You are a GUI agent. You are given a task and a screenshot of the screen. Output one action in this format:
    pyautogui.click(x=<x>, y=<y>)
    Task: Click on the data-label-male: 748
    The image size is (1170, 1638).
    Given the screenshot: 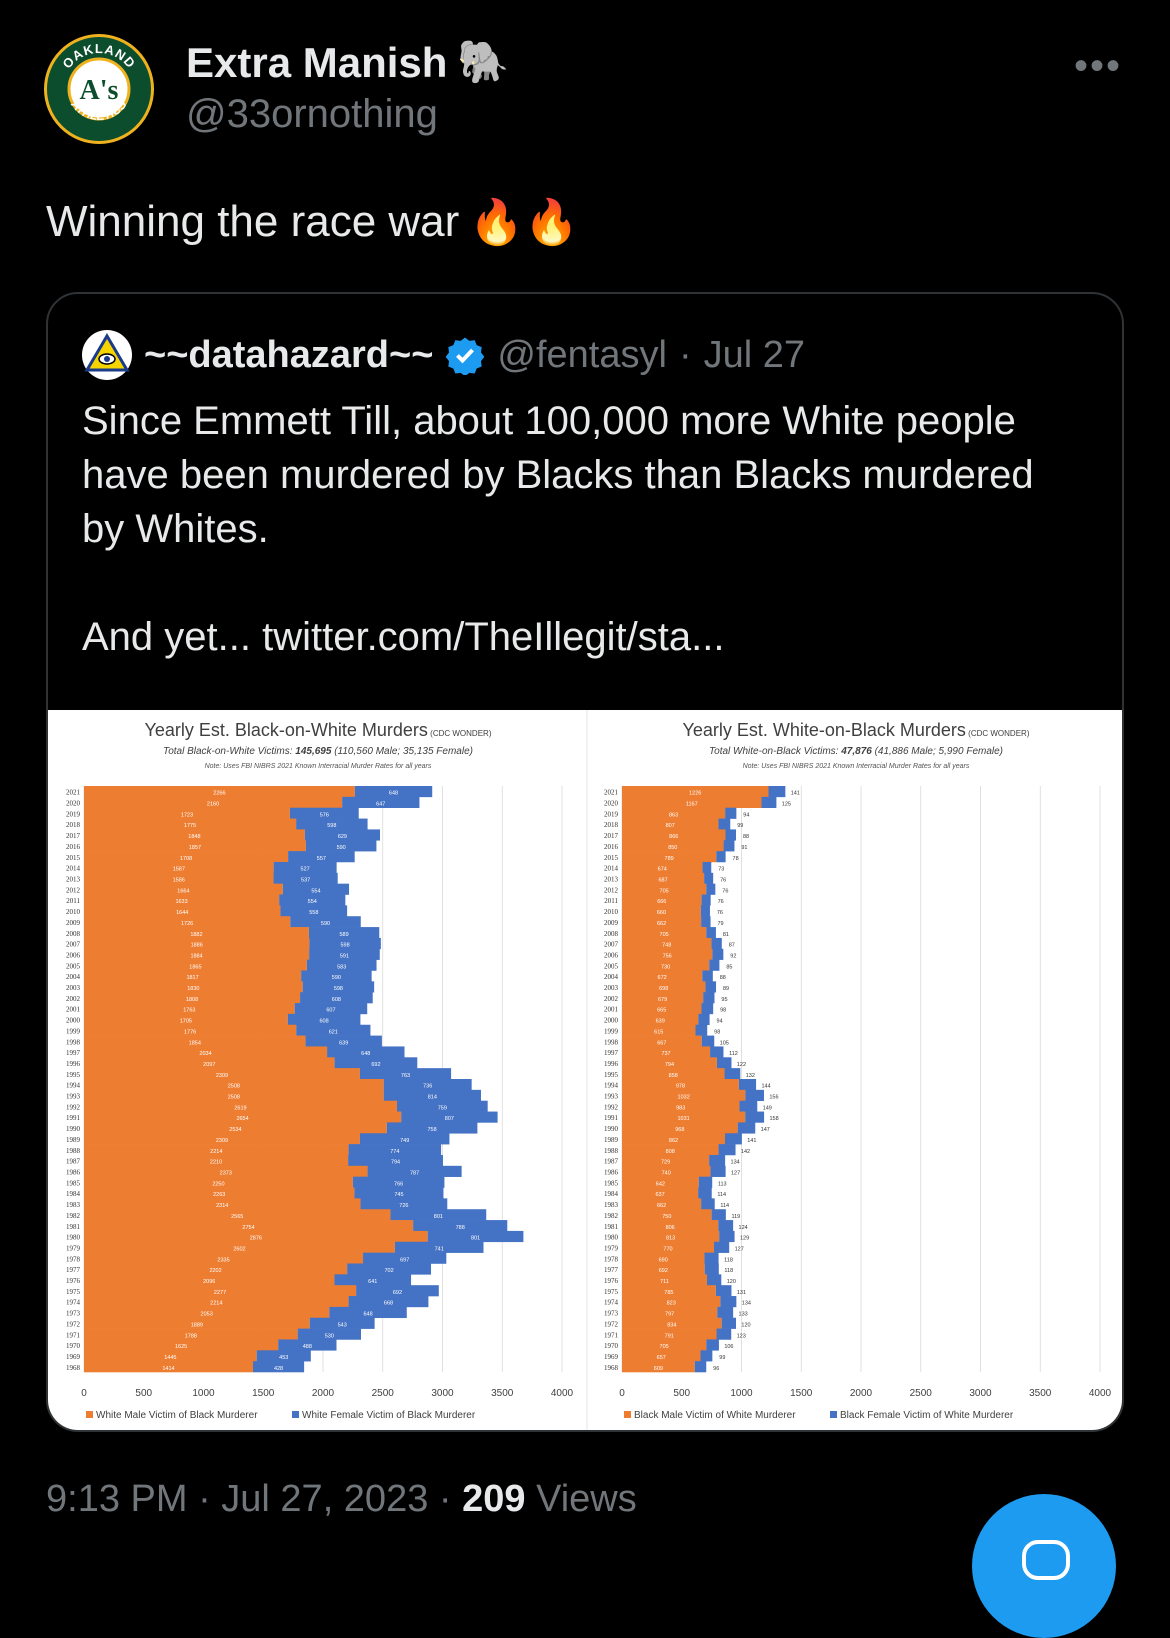 What is the action you would take?
    pyautogui.click(x=666, y=946)
    